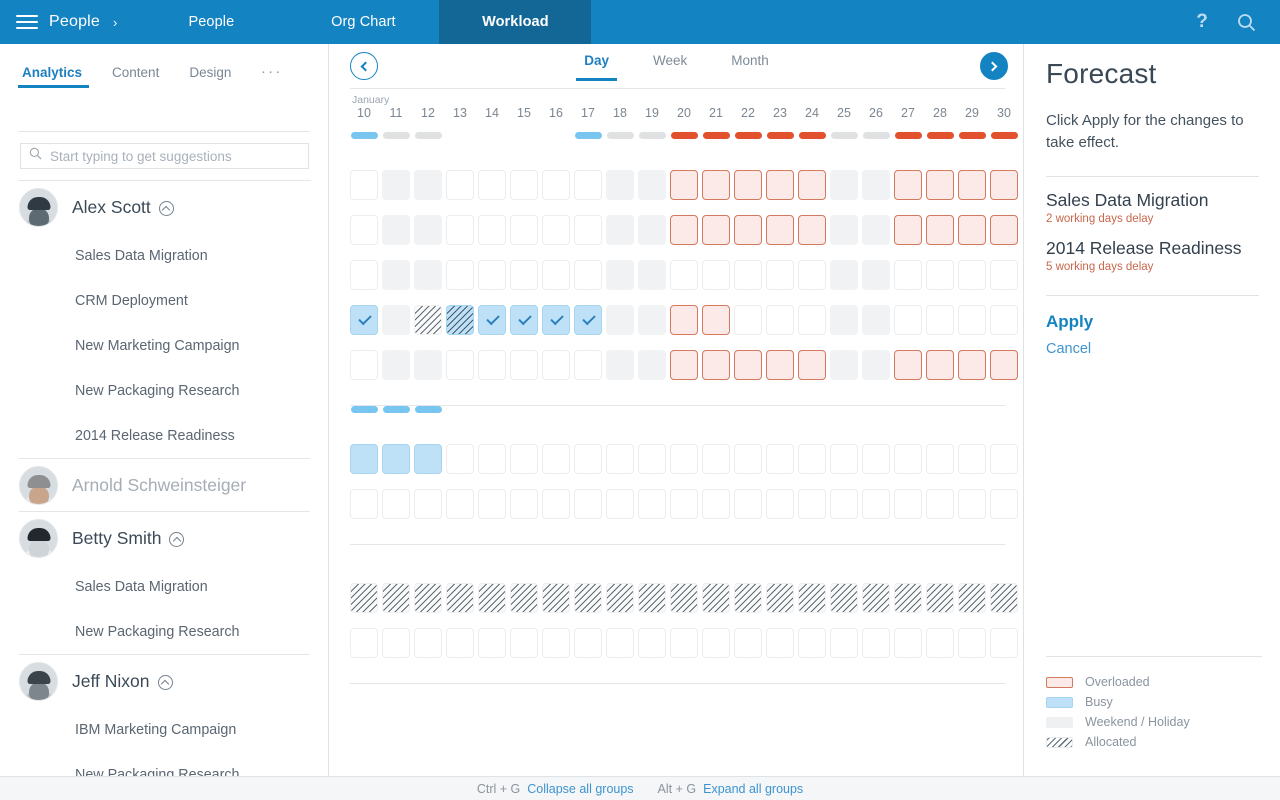 This screenshot has height=800, width=1280. What do you see at coordinates (164, 255) in the screenshot?
I see `project-item: Sales Data Migration` at bounding box center [164, 255].